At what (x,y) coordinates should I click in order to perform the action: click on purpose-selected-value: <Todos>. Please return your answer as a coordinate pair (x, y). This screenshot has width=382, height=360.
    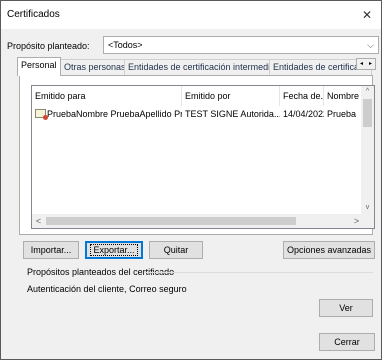
    Looking at the image, I should click on (125, 45).